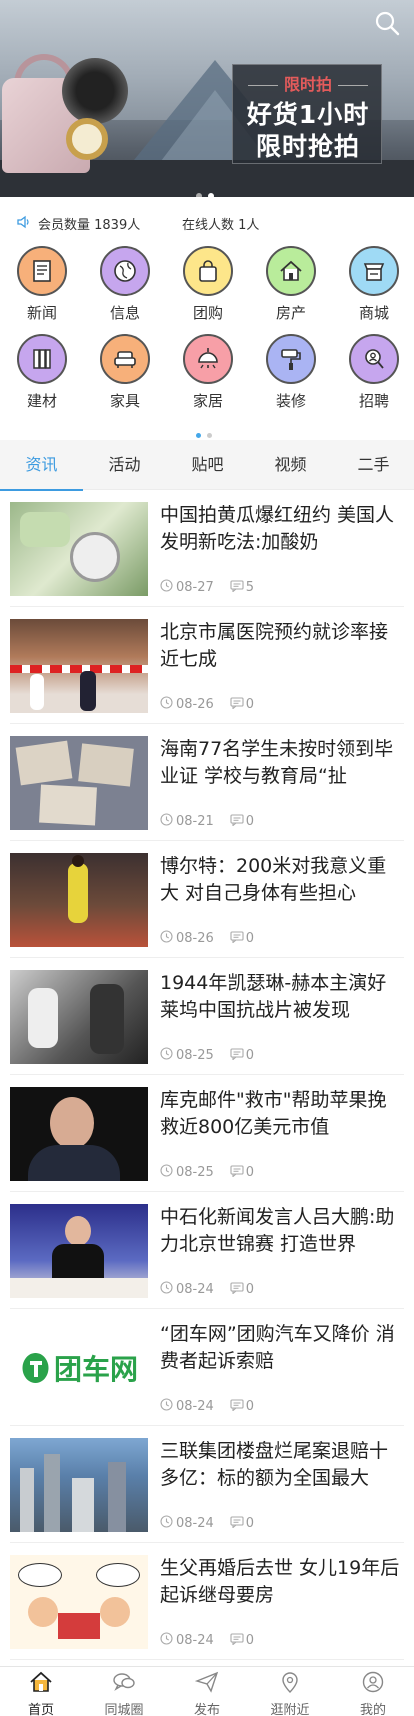  Describe the element at coordinates (208, 372) in the screenshot. I see `category-lamp: 家居` at that location.